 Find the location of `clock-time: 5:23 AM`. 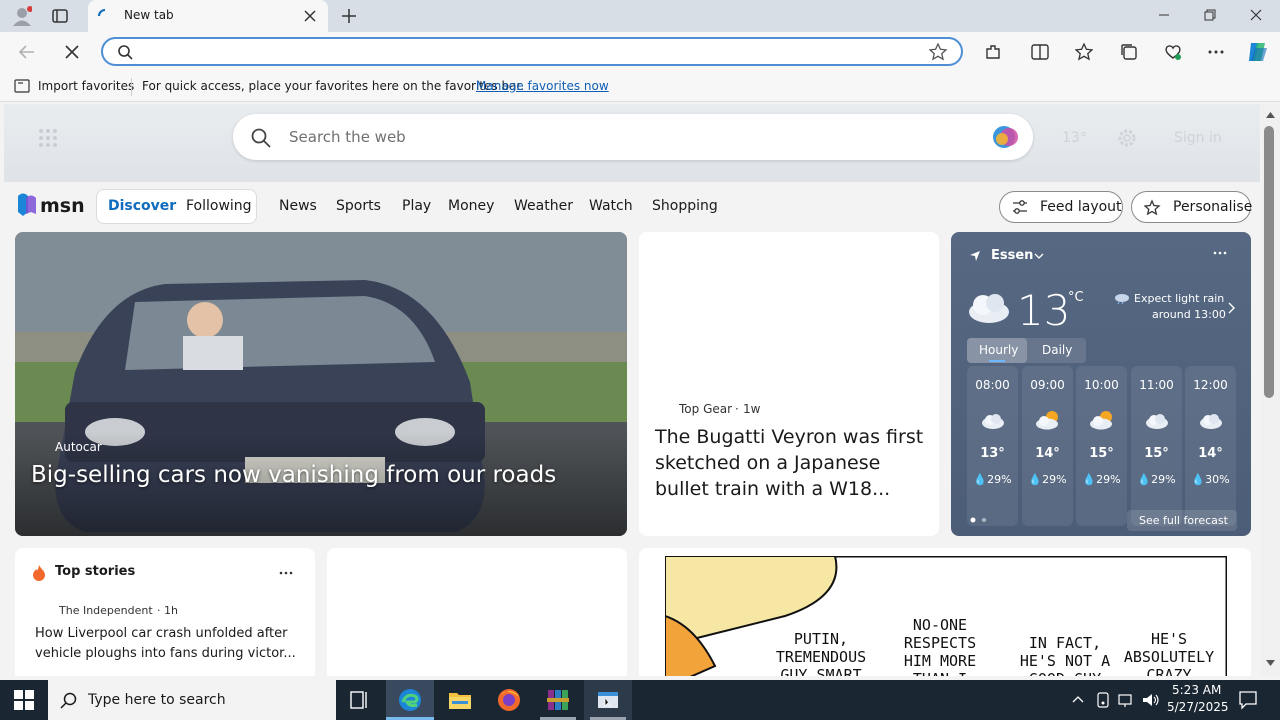

clock-time: 5:23 AM is located at coordinates (1196, 690).